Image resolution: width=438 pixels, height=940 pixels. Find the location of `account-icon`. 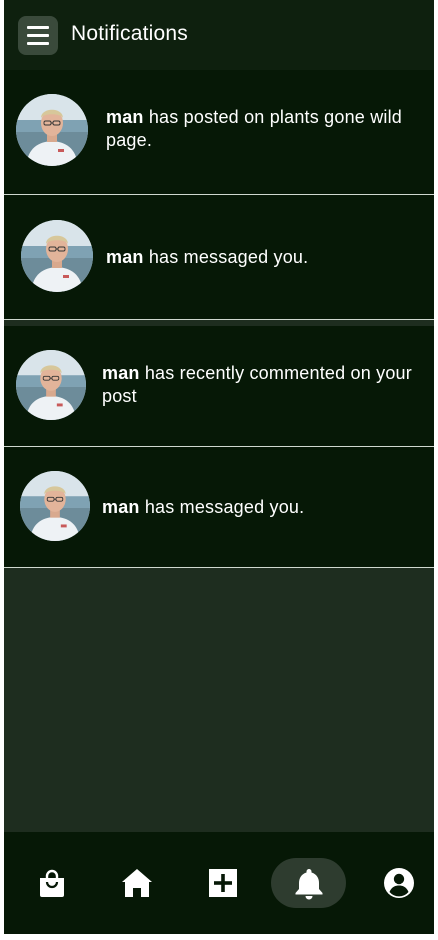

account-icon is located at coordinates (399, 883).